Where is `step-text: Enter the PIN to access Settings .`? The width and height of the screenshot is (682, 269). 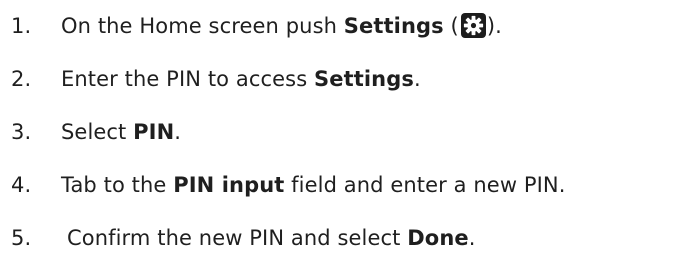
step-text: Enter the PIN to access Settings . is located at coordinates (241, 79).